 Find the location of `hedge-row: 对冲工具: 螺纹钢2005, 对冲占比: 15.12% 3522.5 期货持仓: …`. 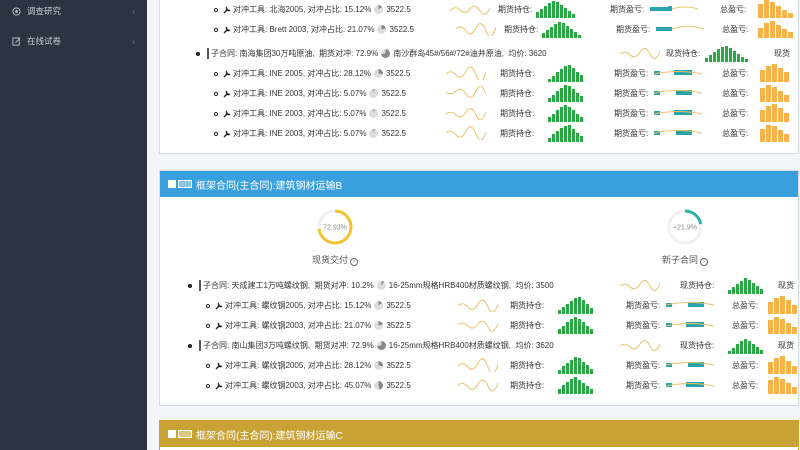

hedge-row: 对冲工具: 螺纹钢2005, 对冲占比: 15.12% 3522.5 期货持仓: … is located at coordinates (480, 305).